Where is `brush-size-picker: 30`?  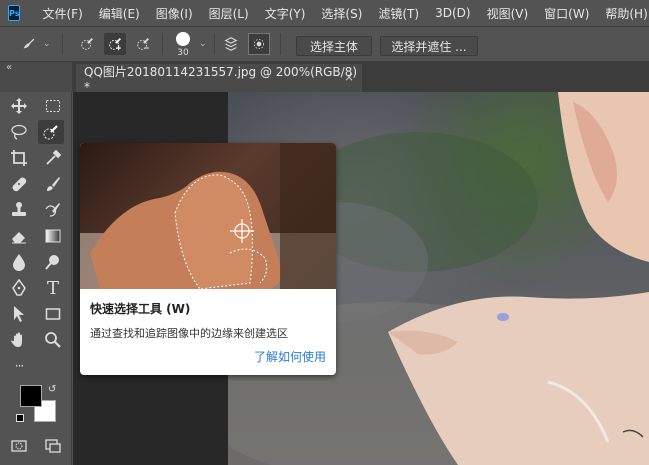 brush-size-picker: 30 is located at coordinates (183, 45).